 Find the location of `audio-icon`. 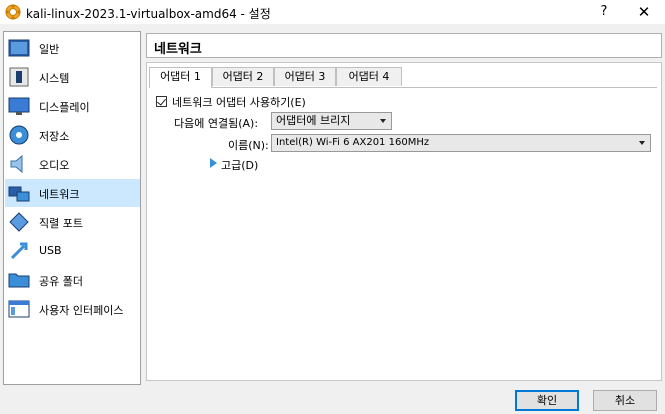

audio-icon is located at coordinates (16, 164).